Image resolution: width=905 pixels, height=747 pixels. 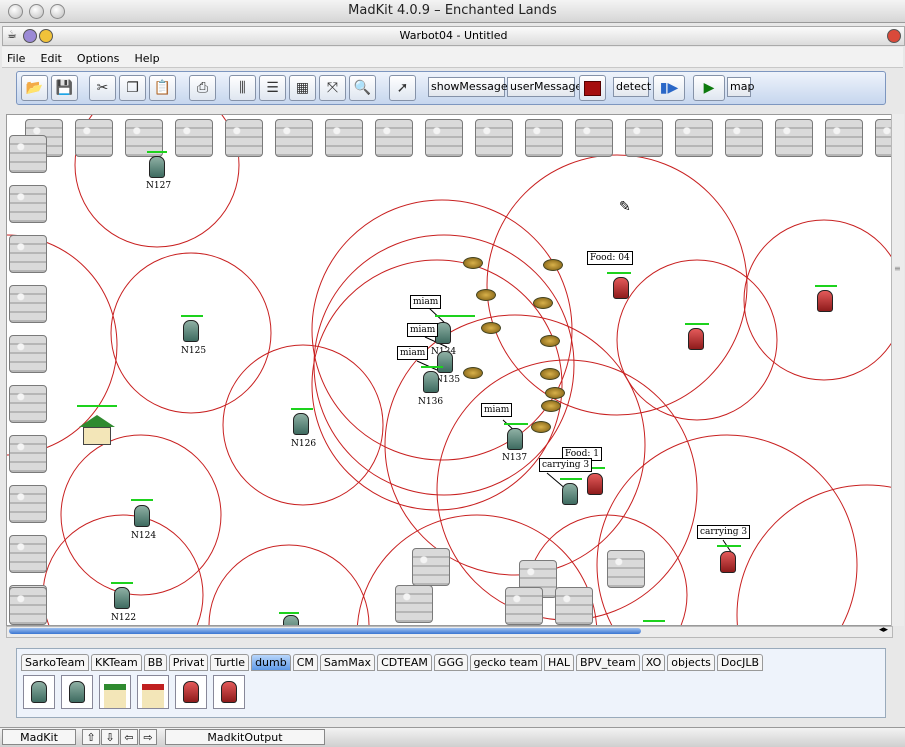 What do you see at coordinates (98, 58) in the screenshot?
I see `menu-options: Options` at bounding box center [98, 58].